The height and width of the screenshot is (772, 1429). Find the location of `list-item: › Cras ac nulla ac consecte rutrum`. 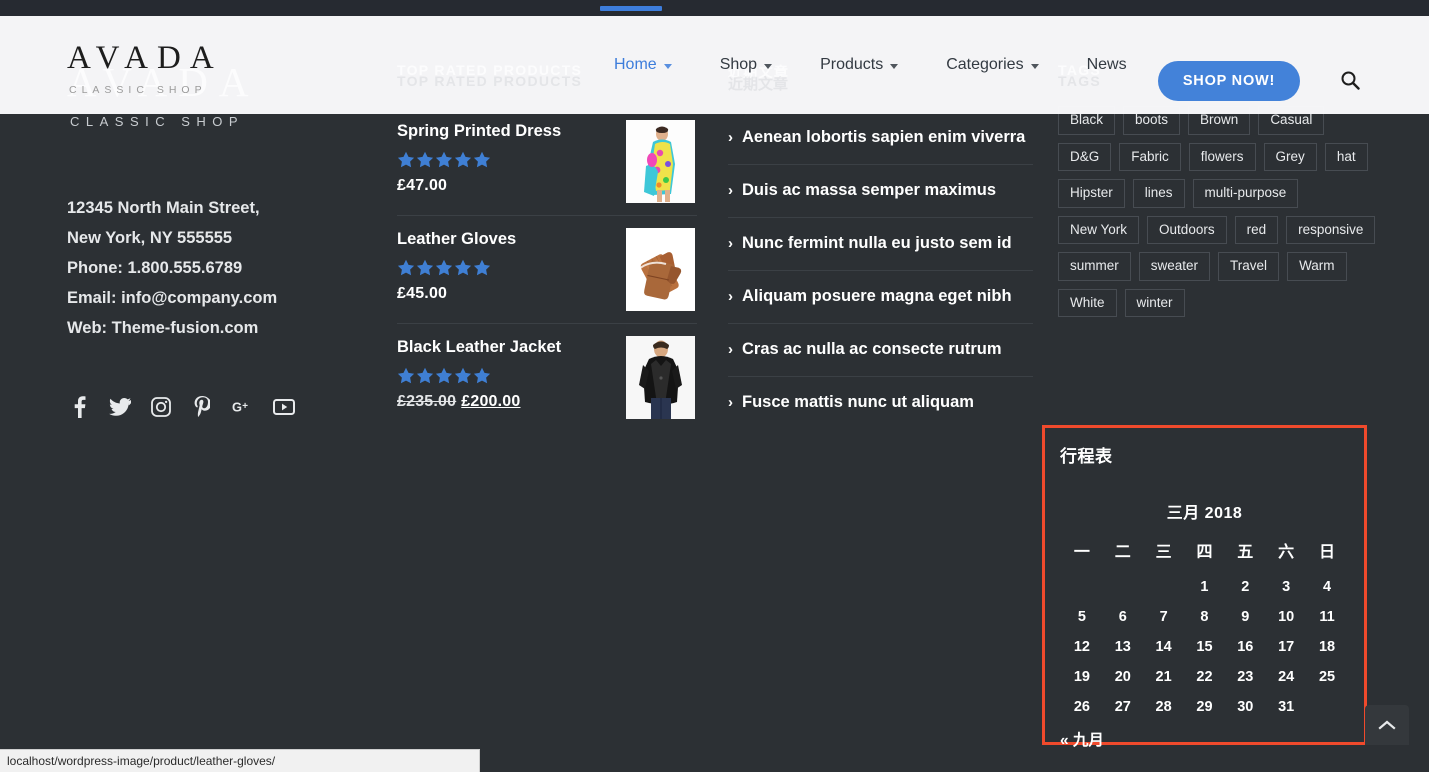

list-item: › Cras ac nulla ac consecte rutrum is located at coordinates (880, 350).